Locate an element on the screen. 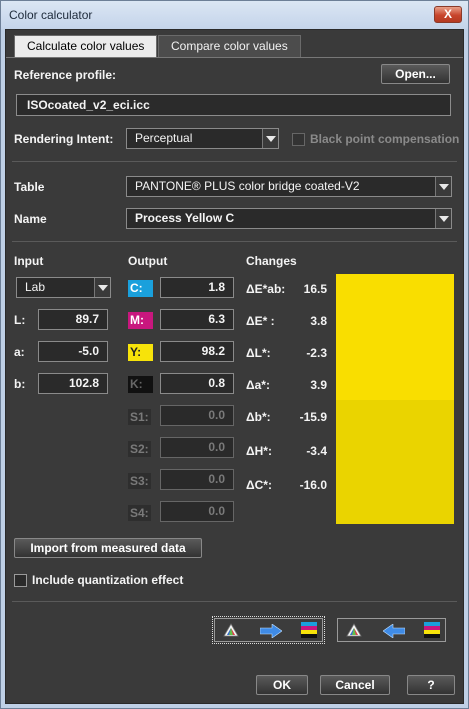 The image size is (469, 709). channel-k-label: K: is located at coordinates (140, 384).